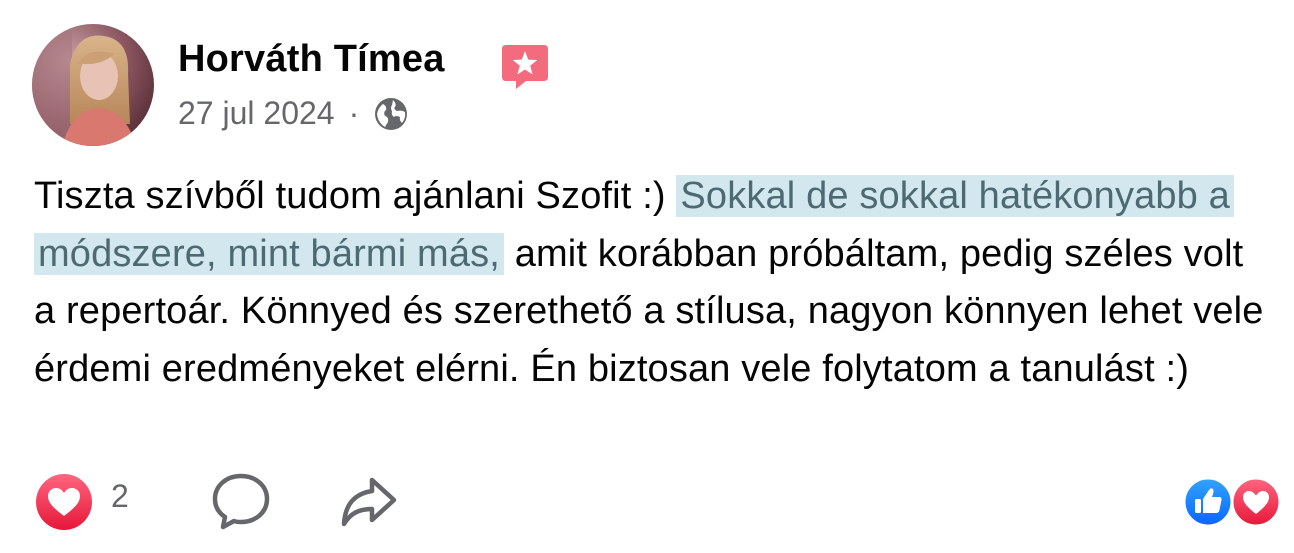 The height and width of the screenshot is (553, 1294). Describe the element at coordinates (355, 196) in the screenshot. I see `post-text-before: Tiszta szívből tudom ajánlani Szofit :)` at that location.